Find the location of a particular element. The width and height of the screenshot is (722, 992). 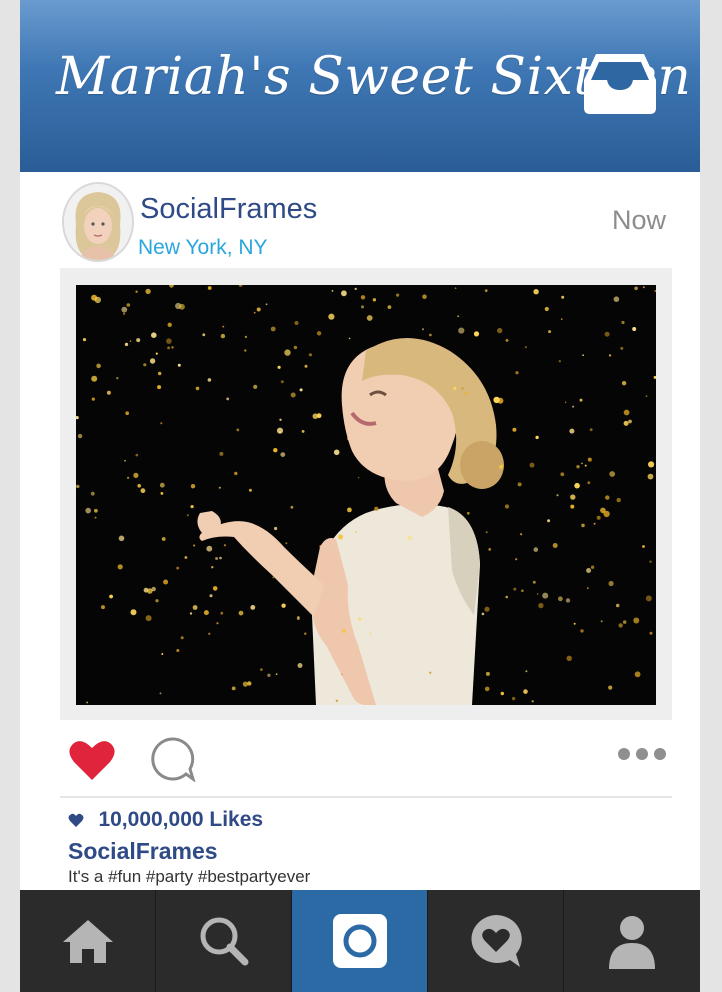

tab-activity is located at coordinates (496, 941).